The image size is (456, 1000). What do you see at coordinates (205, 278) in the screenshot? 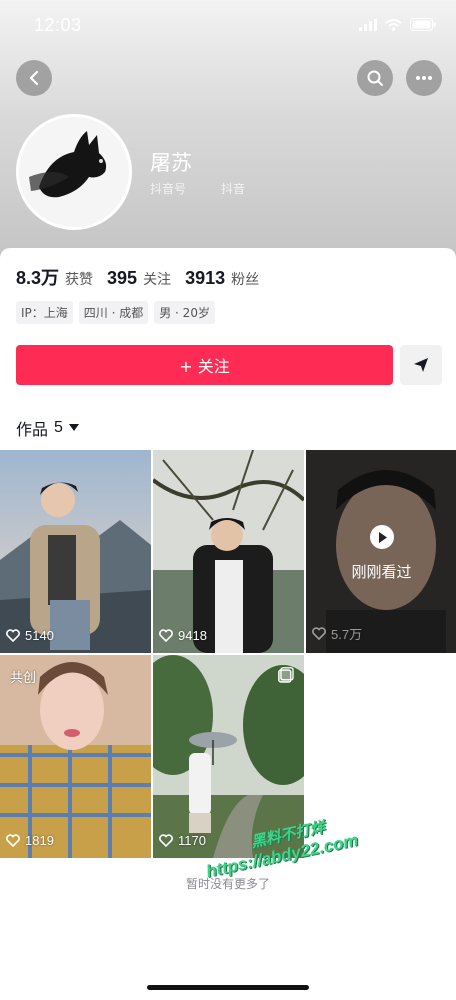
I see `stat-followers-value: 3913` at bounding box center [205, 278].